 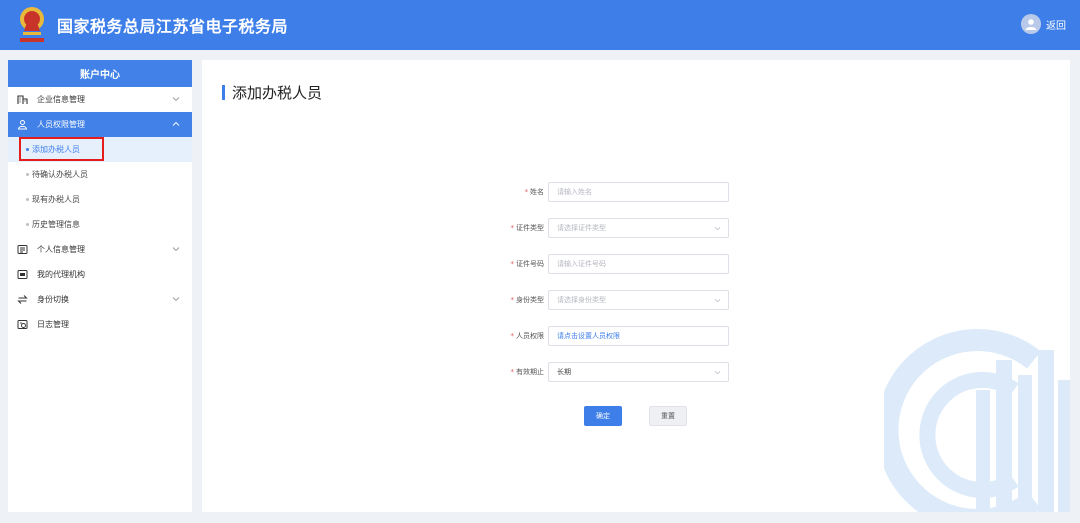 What do you see at coordinates (530, 336) in the screenshot?
I see `field-label-text: 人员权限` at bounding box center [530, 336].